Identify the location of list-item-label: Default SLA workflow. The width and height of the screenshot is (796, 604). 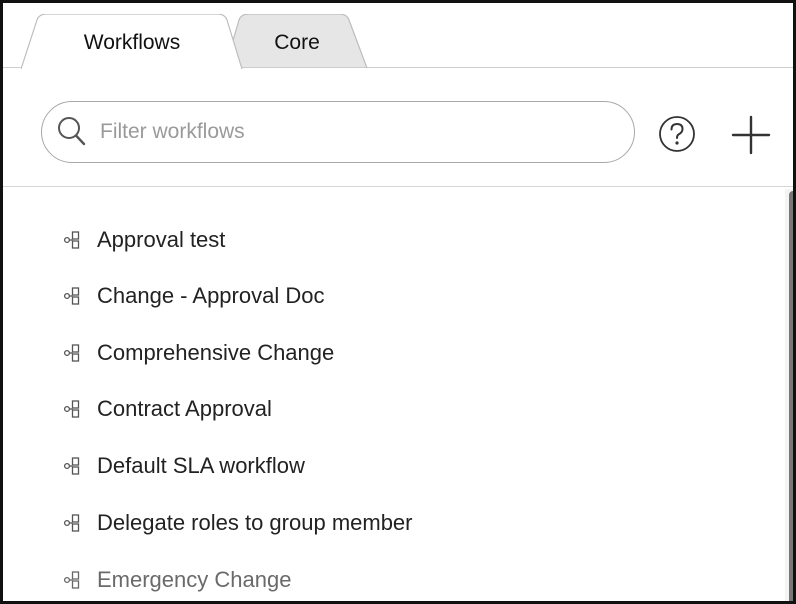
(201, 465).